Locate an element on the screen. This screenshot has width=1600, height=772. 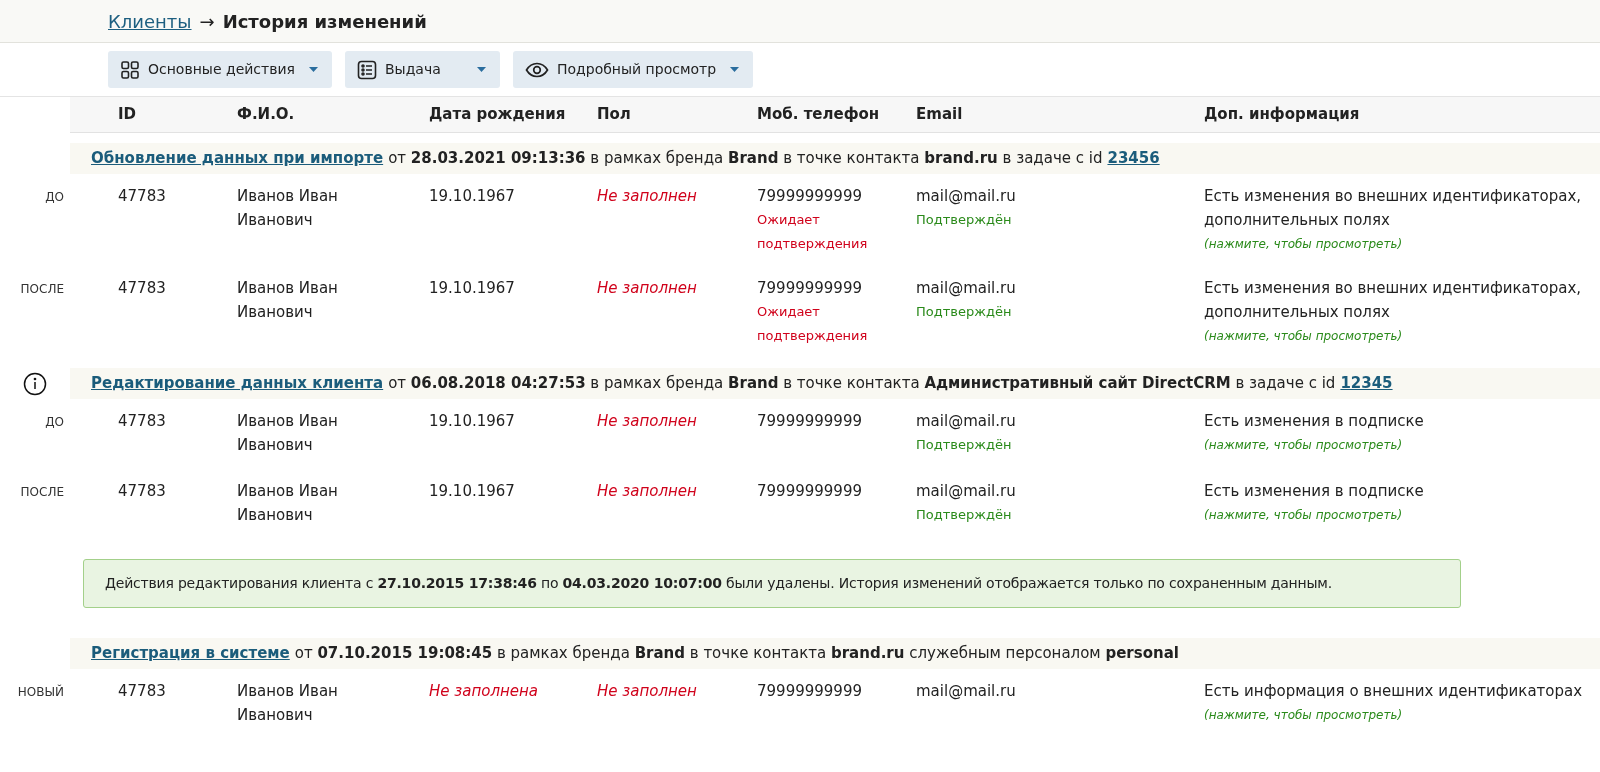
table-cell-text: Есть информация о внешних идентификаторах is located at coordinates (1394, 691).